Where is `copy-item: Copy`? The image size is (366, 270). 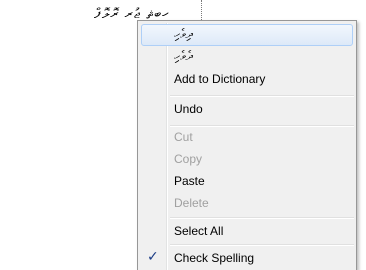 copy-item: Copy is located at coordinates (247, 159).